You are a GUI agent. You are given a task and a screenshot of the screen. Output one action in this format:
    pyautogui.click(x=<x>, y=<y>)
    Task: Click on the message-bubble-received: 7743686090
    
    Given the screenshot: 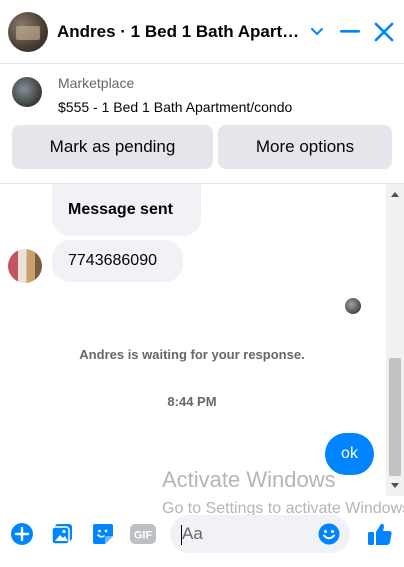 What is the action you would take?
    pyautogui.click(x=117, y=261)
    